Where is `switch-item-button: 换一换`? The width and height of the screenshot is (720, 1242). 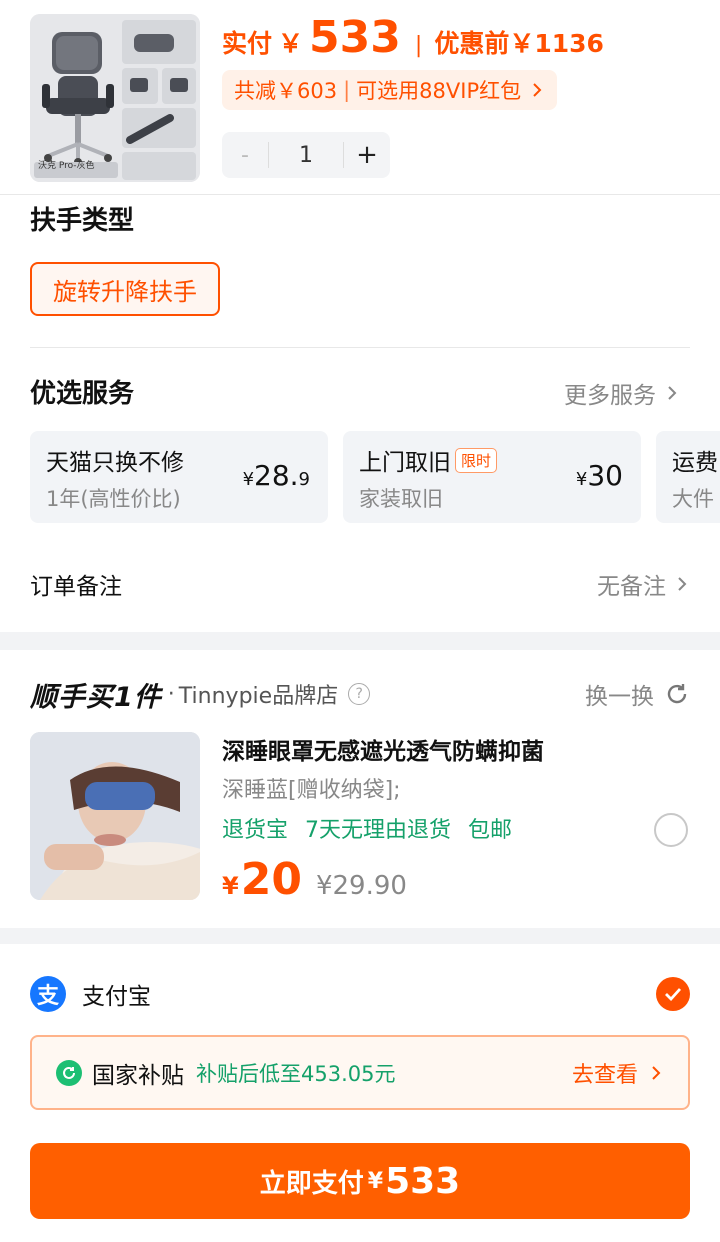
switch-item-button: 换一换 is located at coordinates (637, 694).